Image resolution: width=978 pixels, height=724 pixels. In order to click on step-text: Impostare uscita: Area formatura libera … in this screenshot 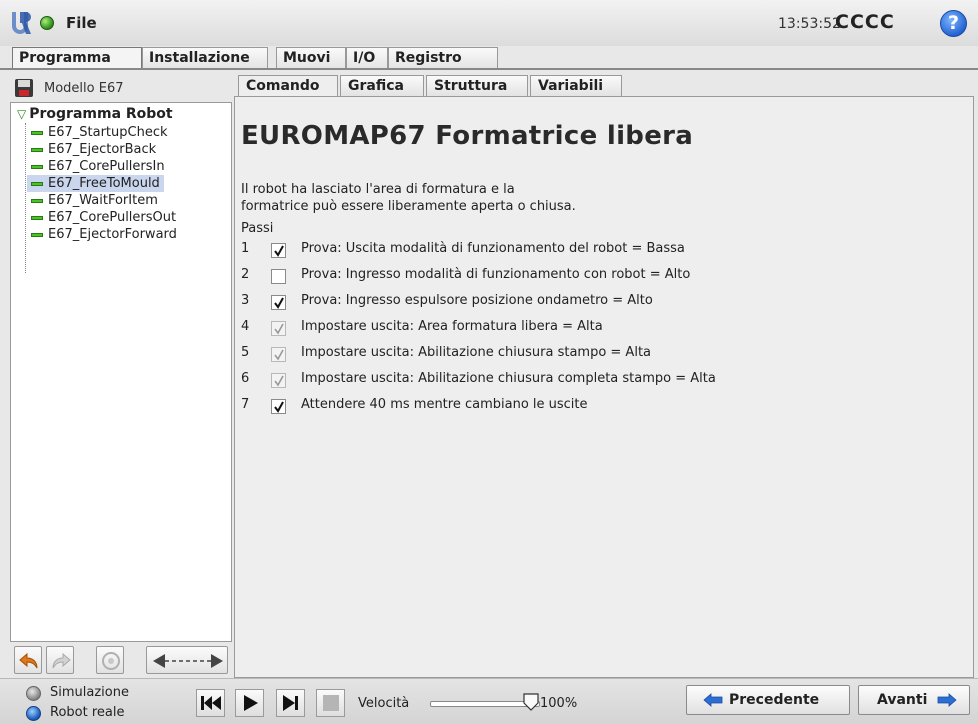, I will do `click(452, 326)`.